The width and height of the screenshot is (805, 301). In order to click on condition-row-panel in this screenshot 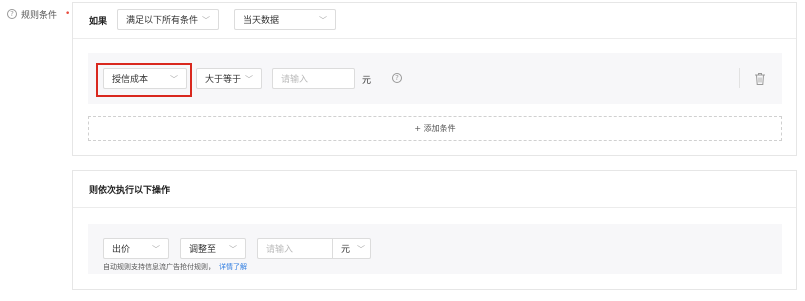, I will do `click(435, 78)`.